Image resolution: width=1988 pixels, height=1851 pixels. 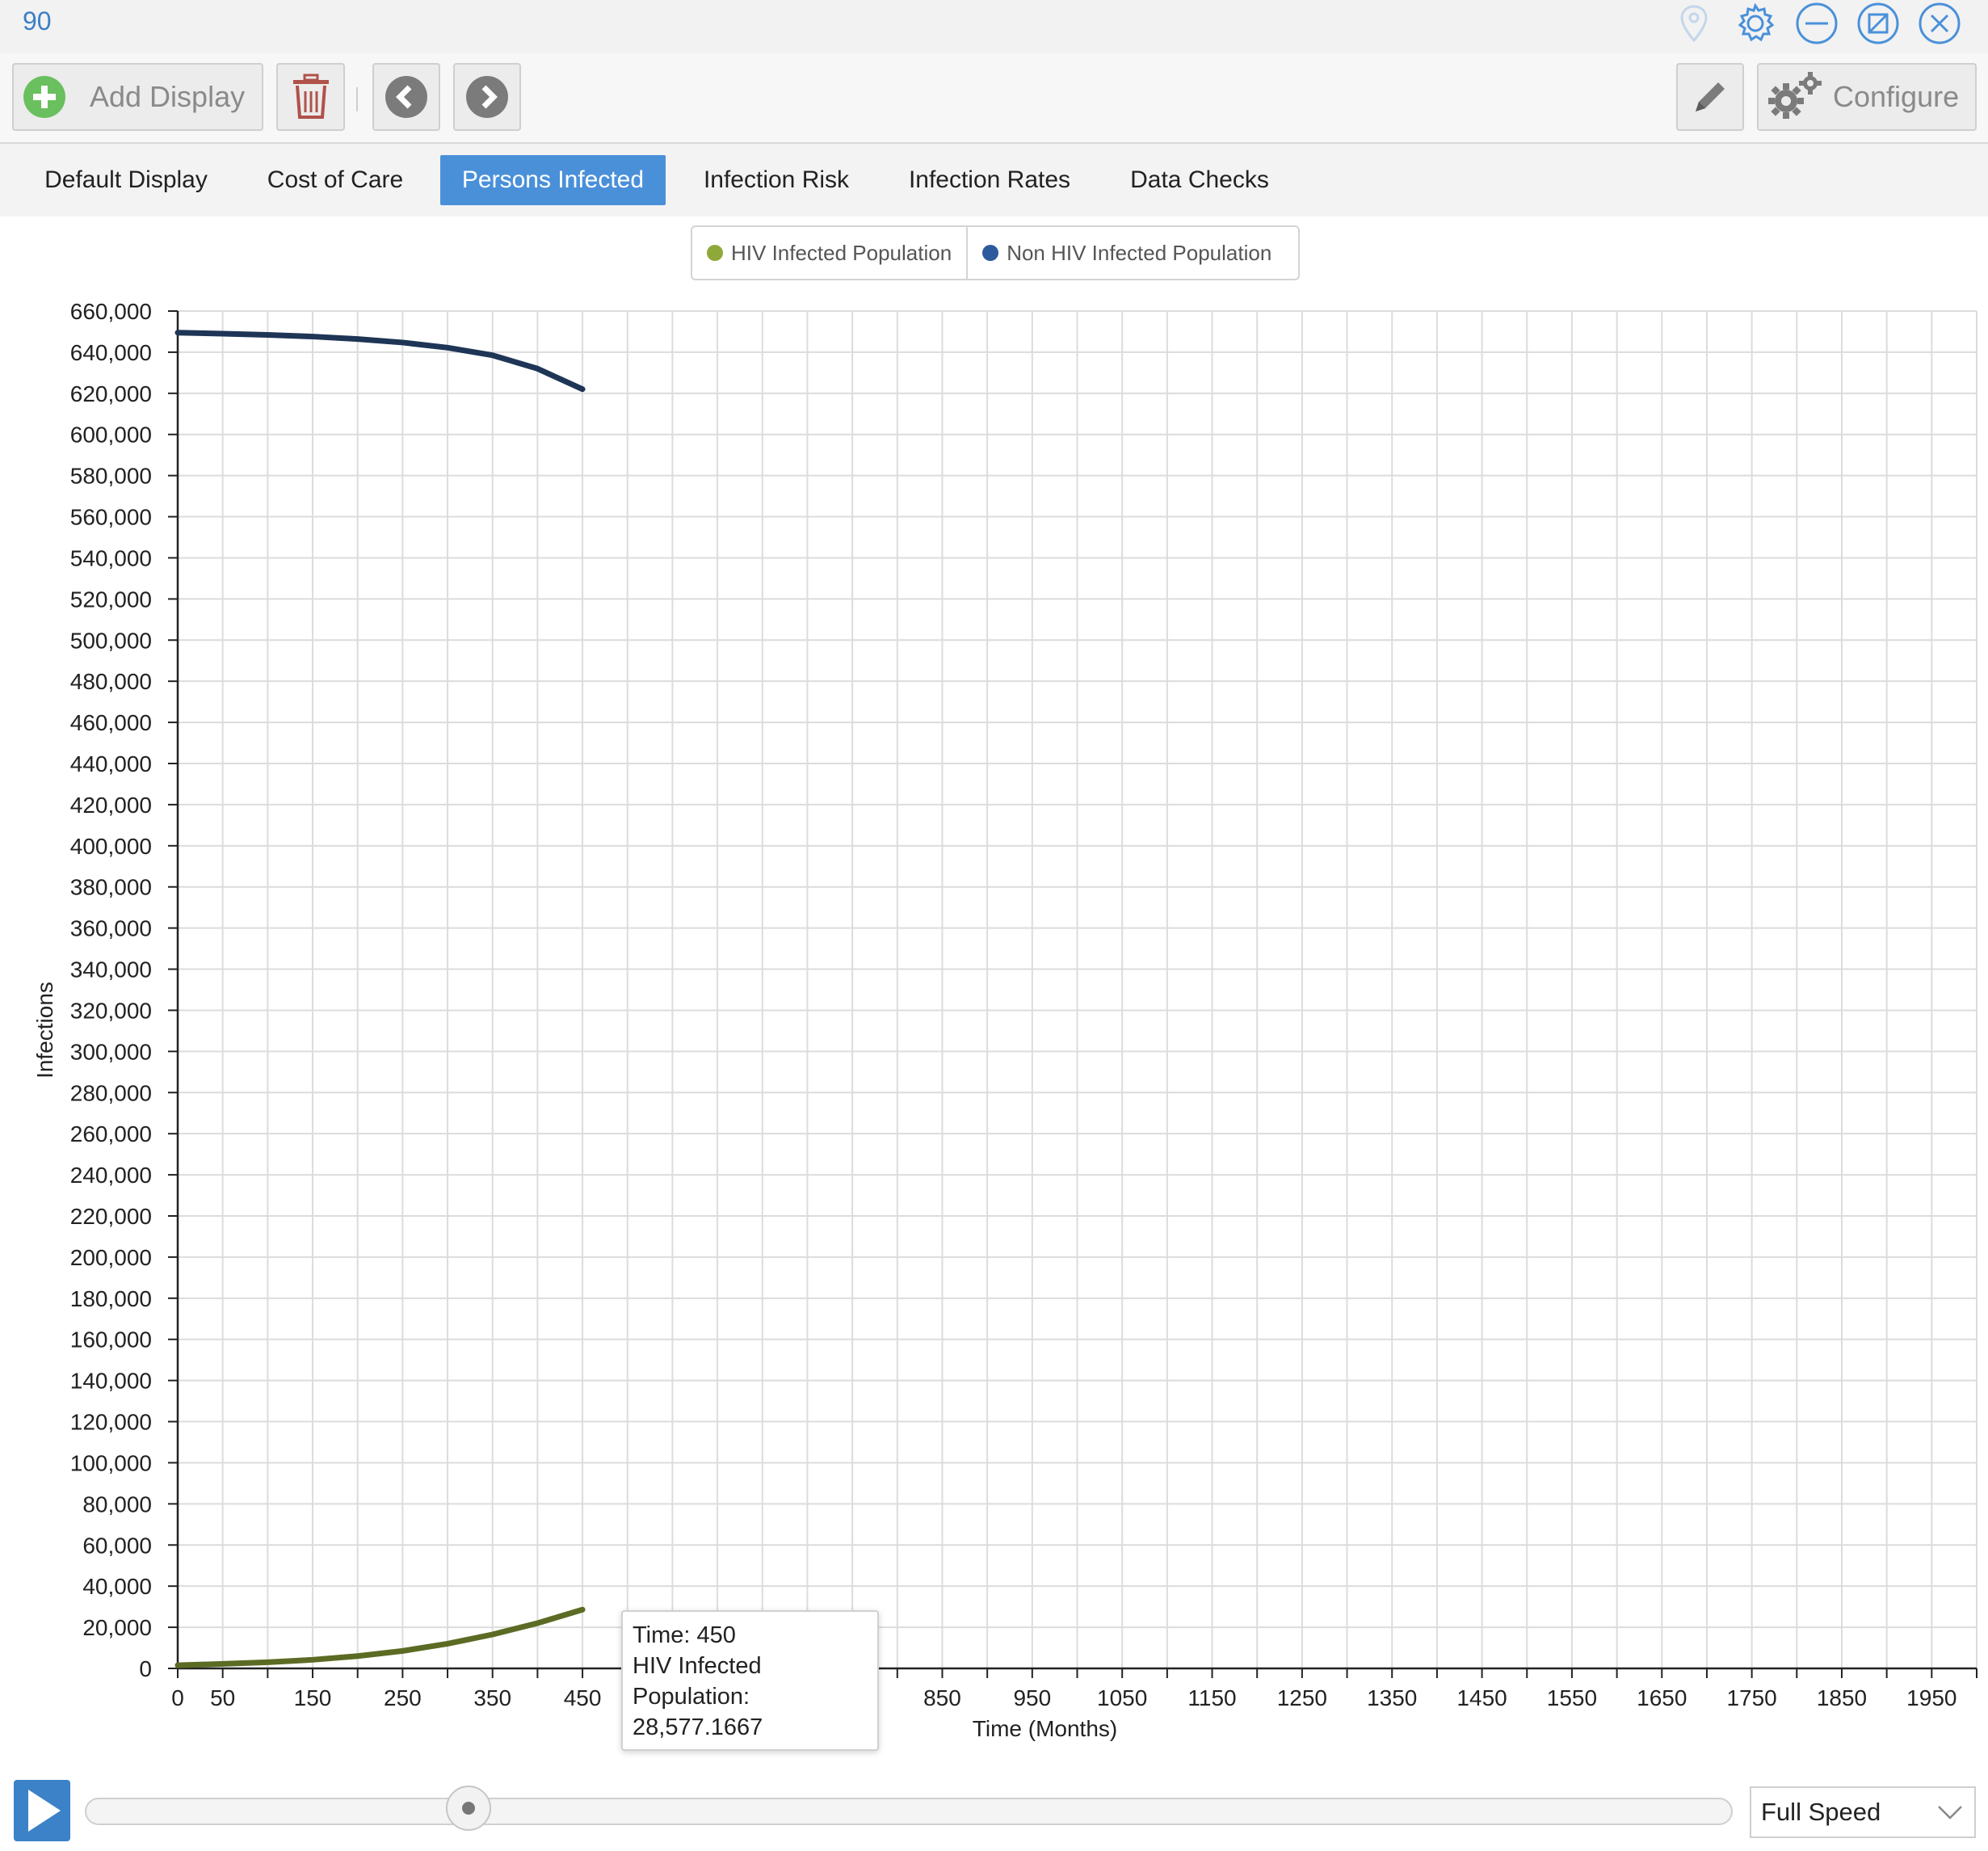 What do you see at coordinates (1662, 1697) in the screenshot?
I see `x-tick-label: 1650` at bounding box center [1662, 1697].